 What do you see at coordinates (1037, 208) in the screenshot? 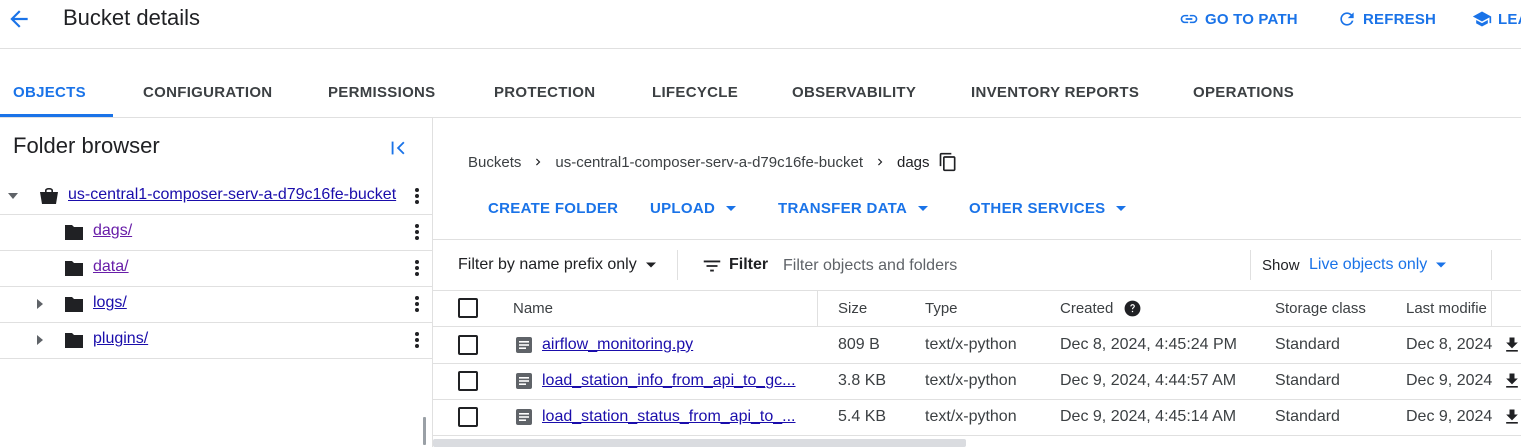
I see `other-services-label: OTHER SERVICES` at bounding box center [1037, 208].